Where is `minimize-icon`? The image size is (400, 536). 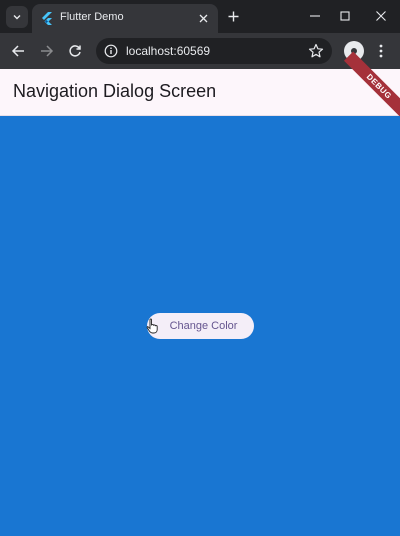 minimize-icon is located at coordinates (315, 16).